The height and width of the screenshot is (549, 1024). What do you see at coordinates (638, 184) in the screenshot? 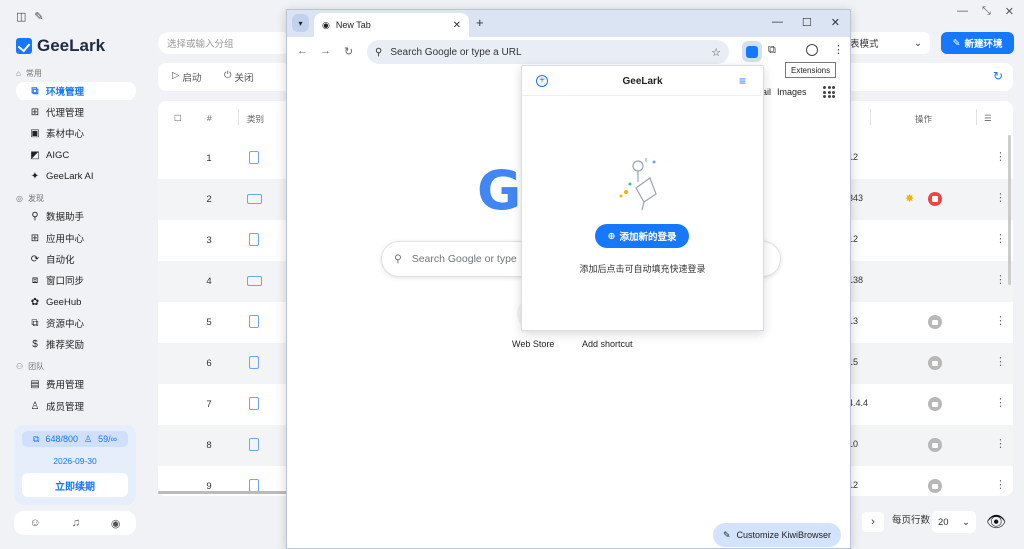
I see `empty-state-illustration-icon` at bounding box center [638, 184].